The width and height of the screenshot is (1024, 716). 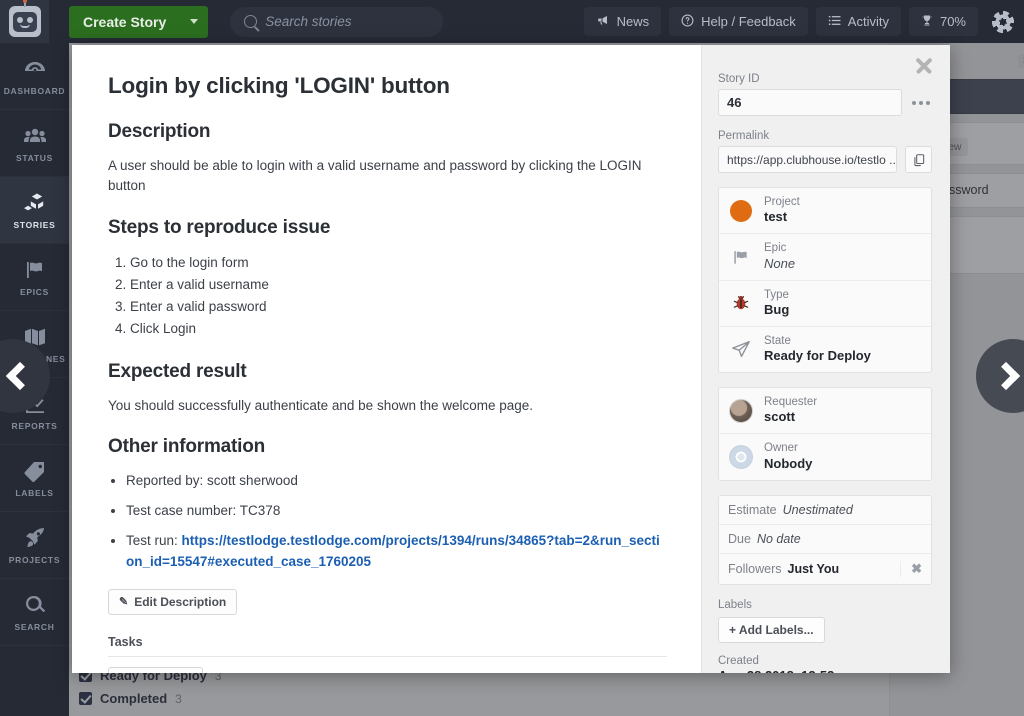 What do you see at coordinates (921, 103) in the screenshot?
I see `ellipsis-icon` at bounding box center [921, 103].